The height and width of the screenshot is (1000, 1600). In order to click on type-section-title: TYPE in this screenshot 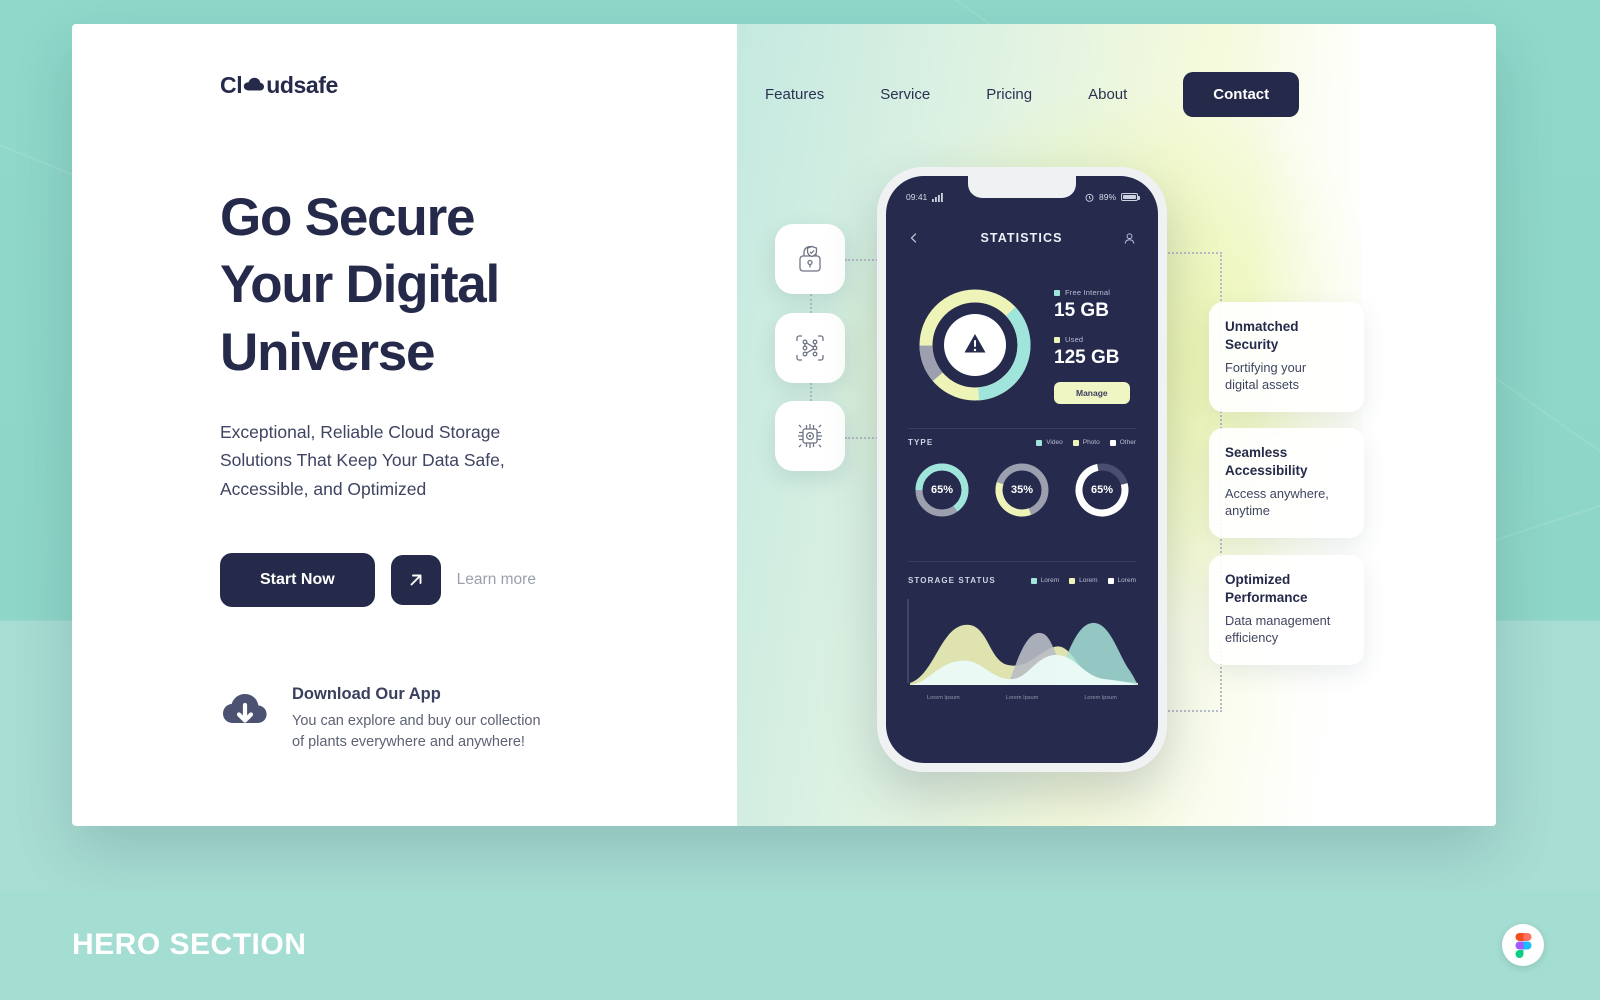, I will do `click(921, 442)`.